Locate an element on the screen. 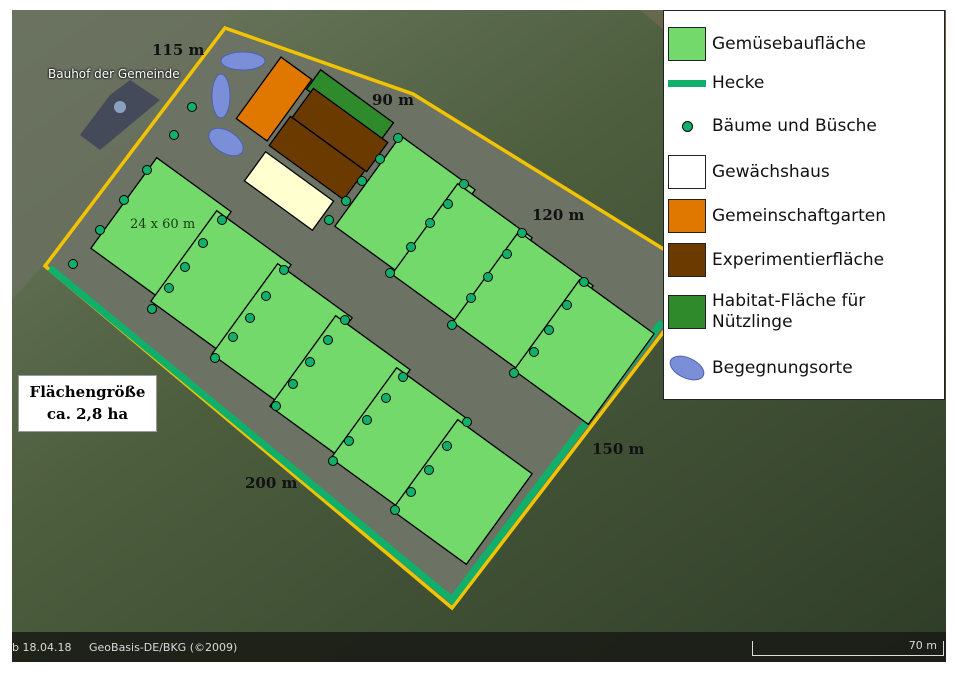  legend-item-experimental: Experimentierfläche is located at coordinates (776, 260).